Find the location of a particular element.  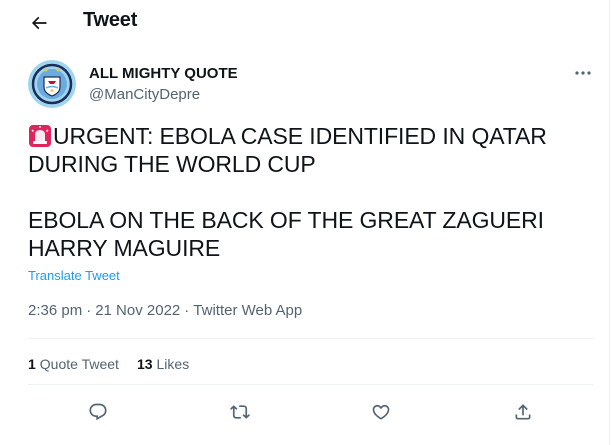

man-city-crest-icon is located at coordinates (52, 84).